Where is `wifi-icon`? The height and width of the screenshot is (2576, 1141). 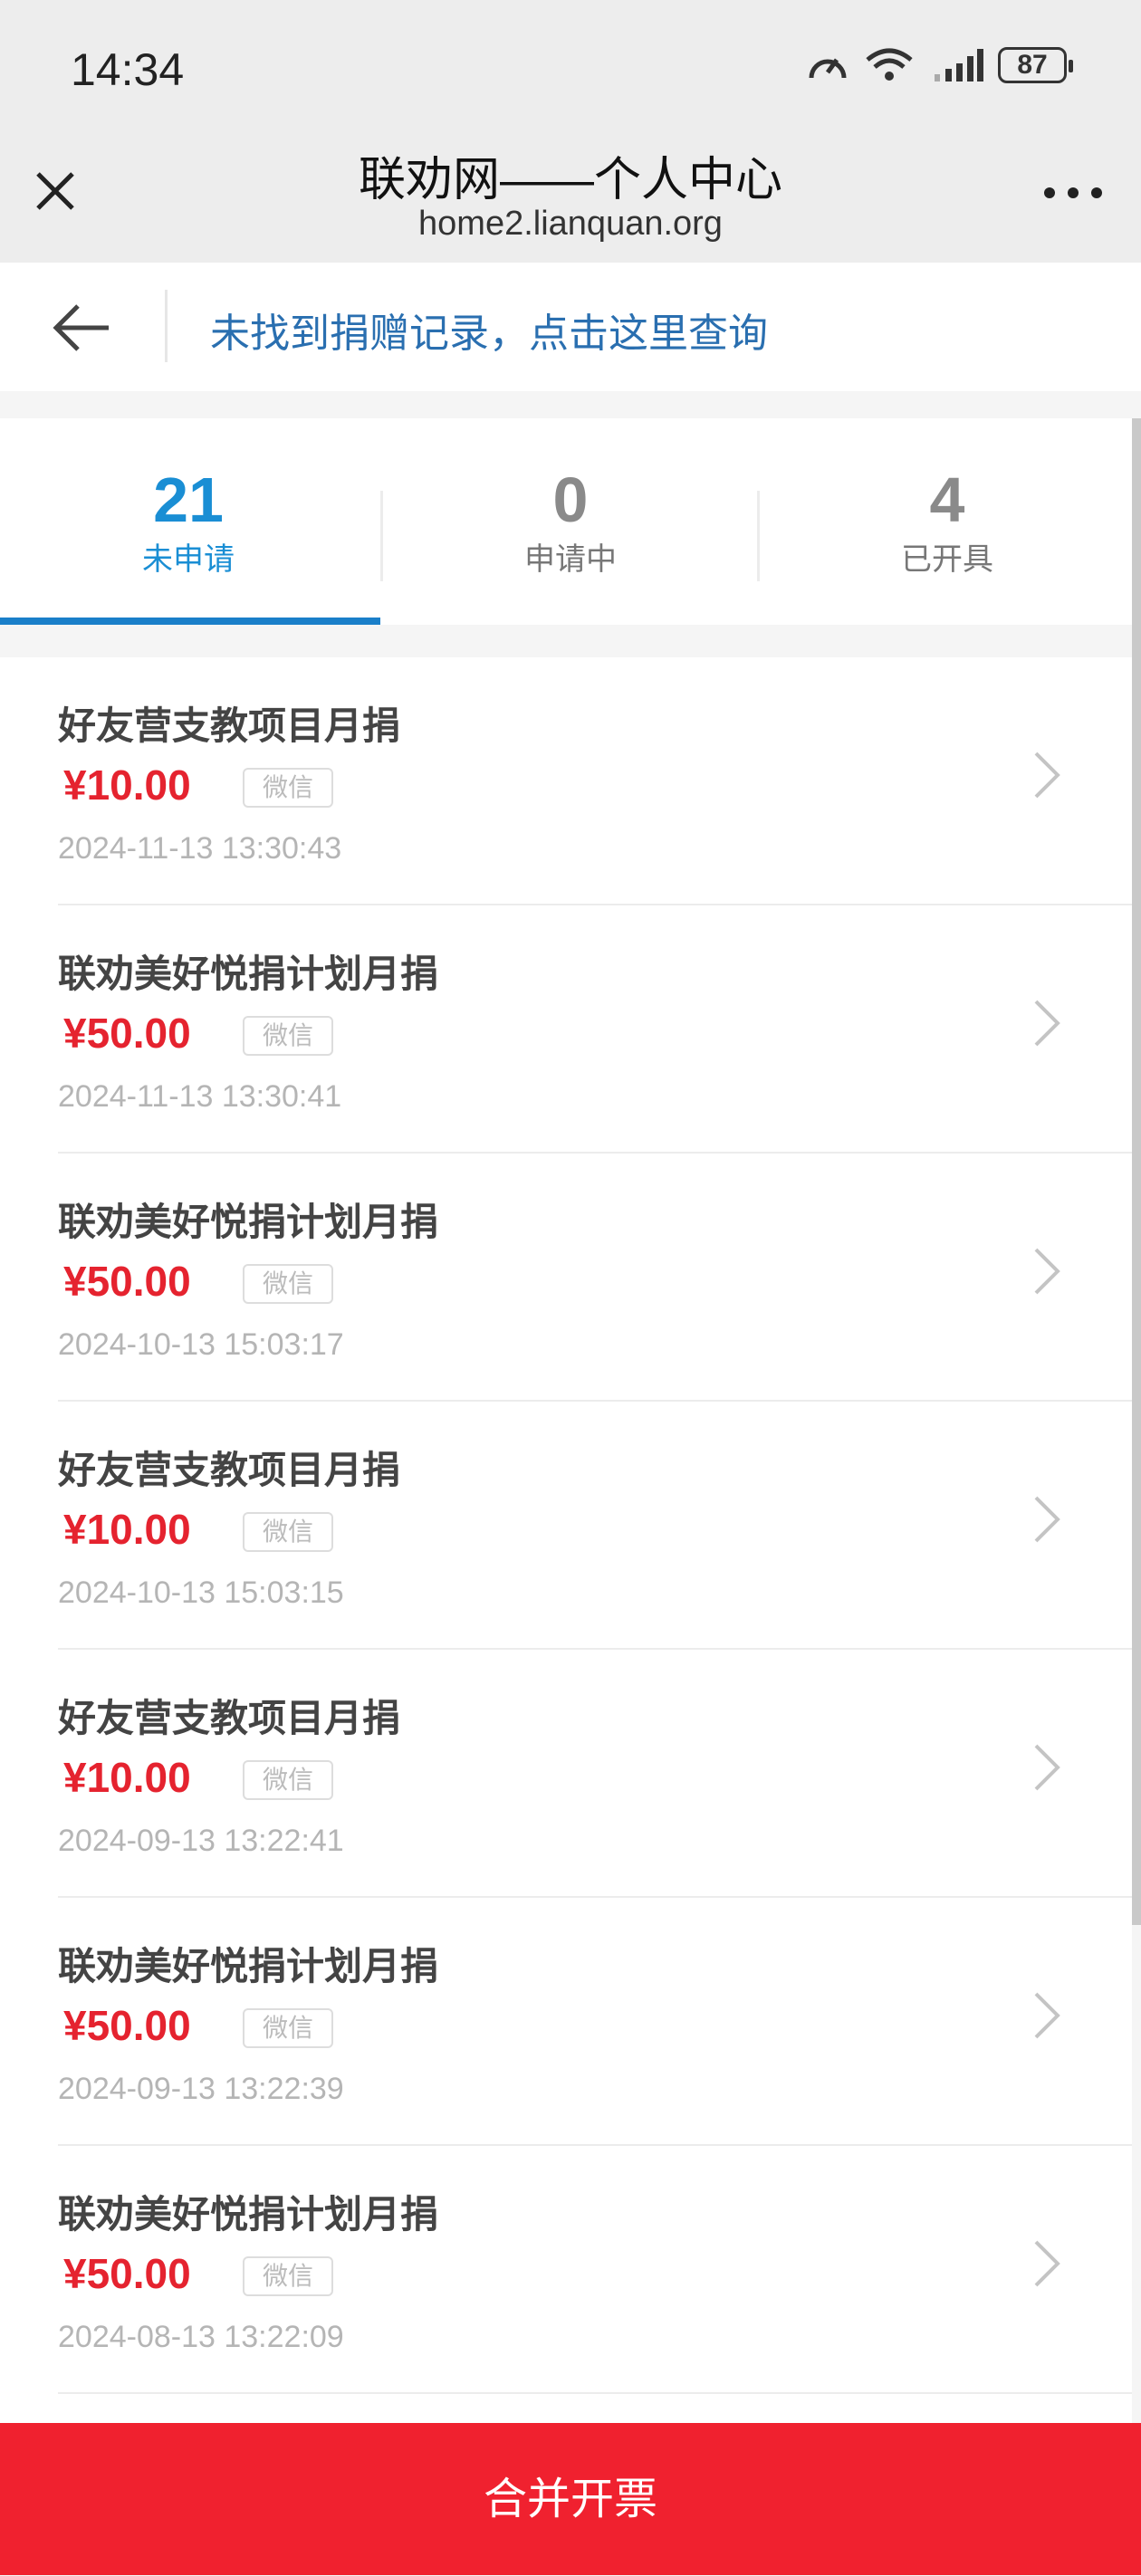 wifi-icon is located at coordinates (890, 64).